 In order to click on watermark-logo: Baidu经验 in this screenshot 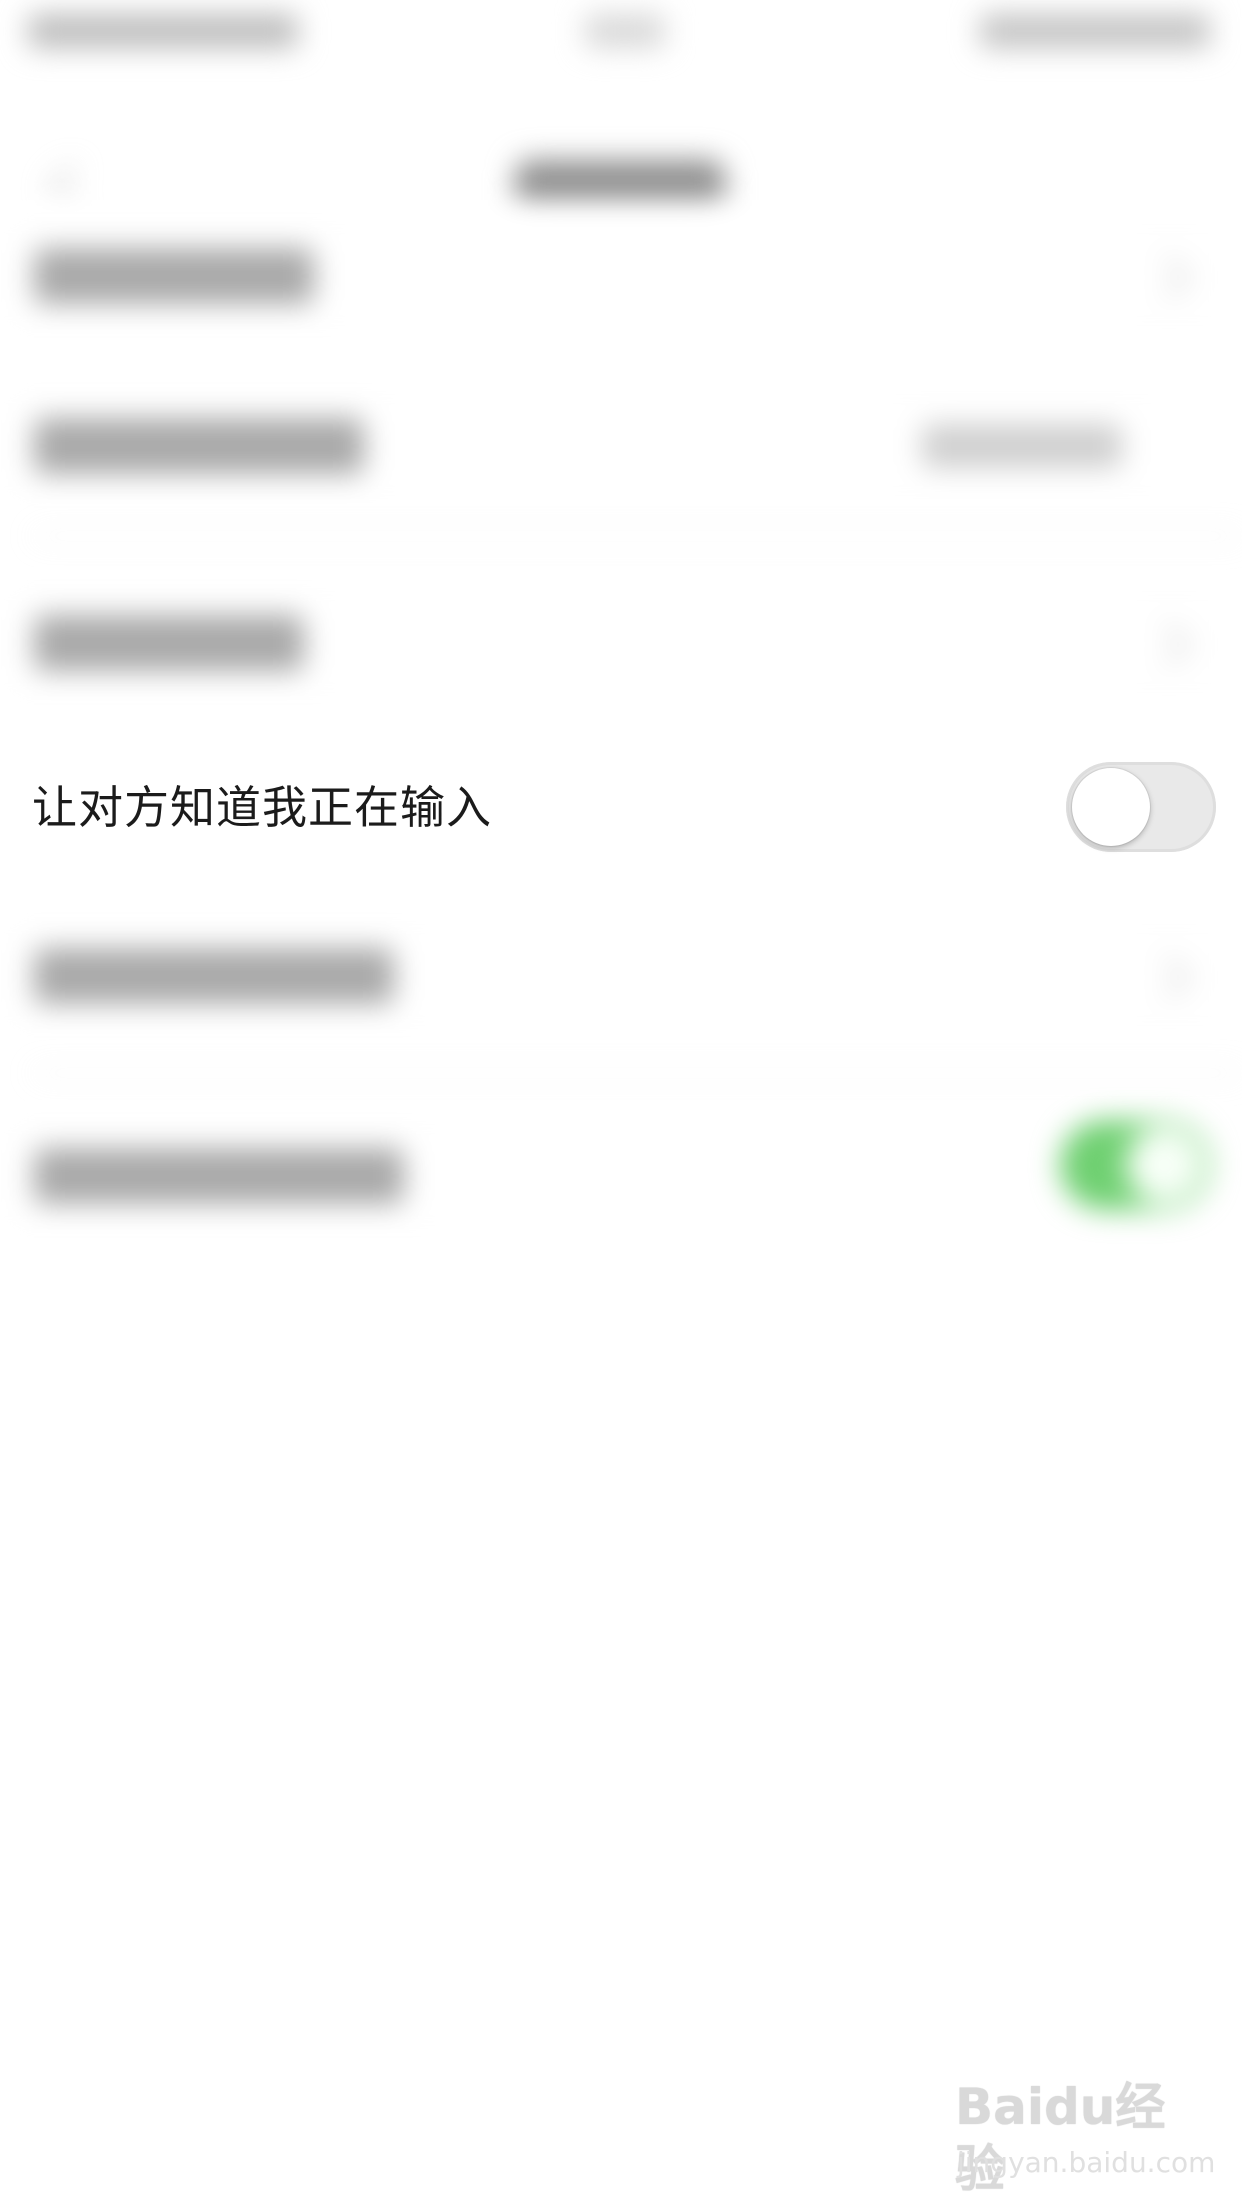, I will do `click(1060, 2138)`.